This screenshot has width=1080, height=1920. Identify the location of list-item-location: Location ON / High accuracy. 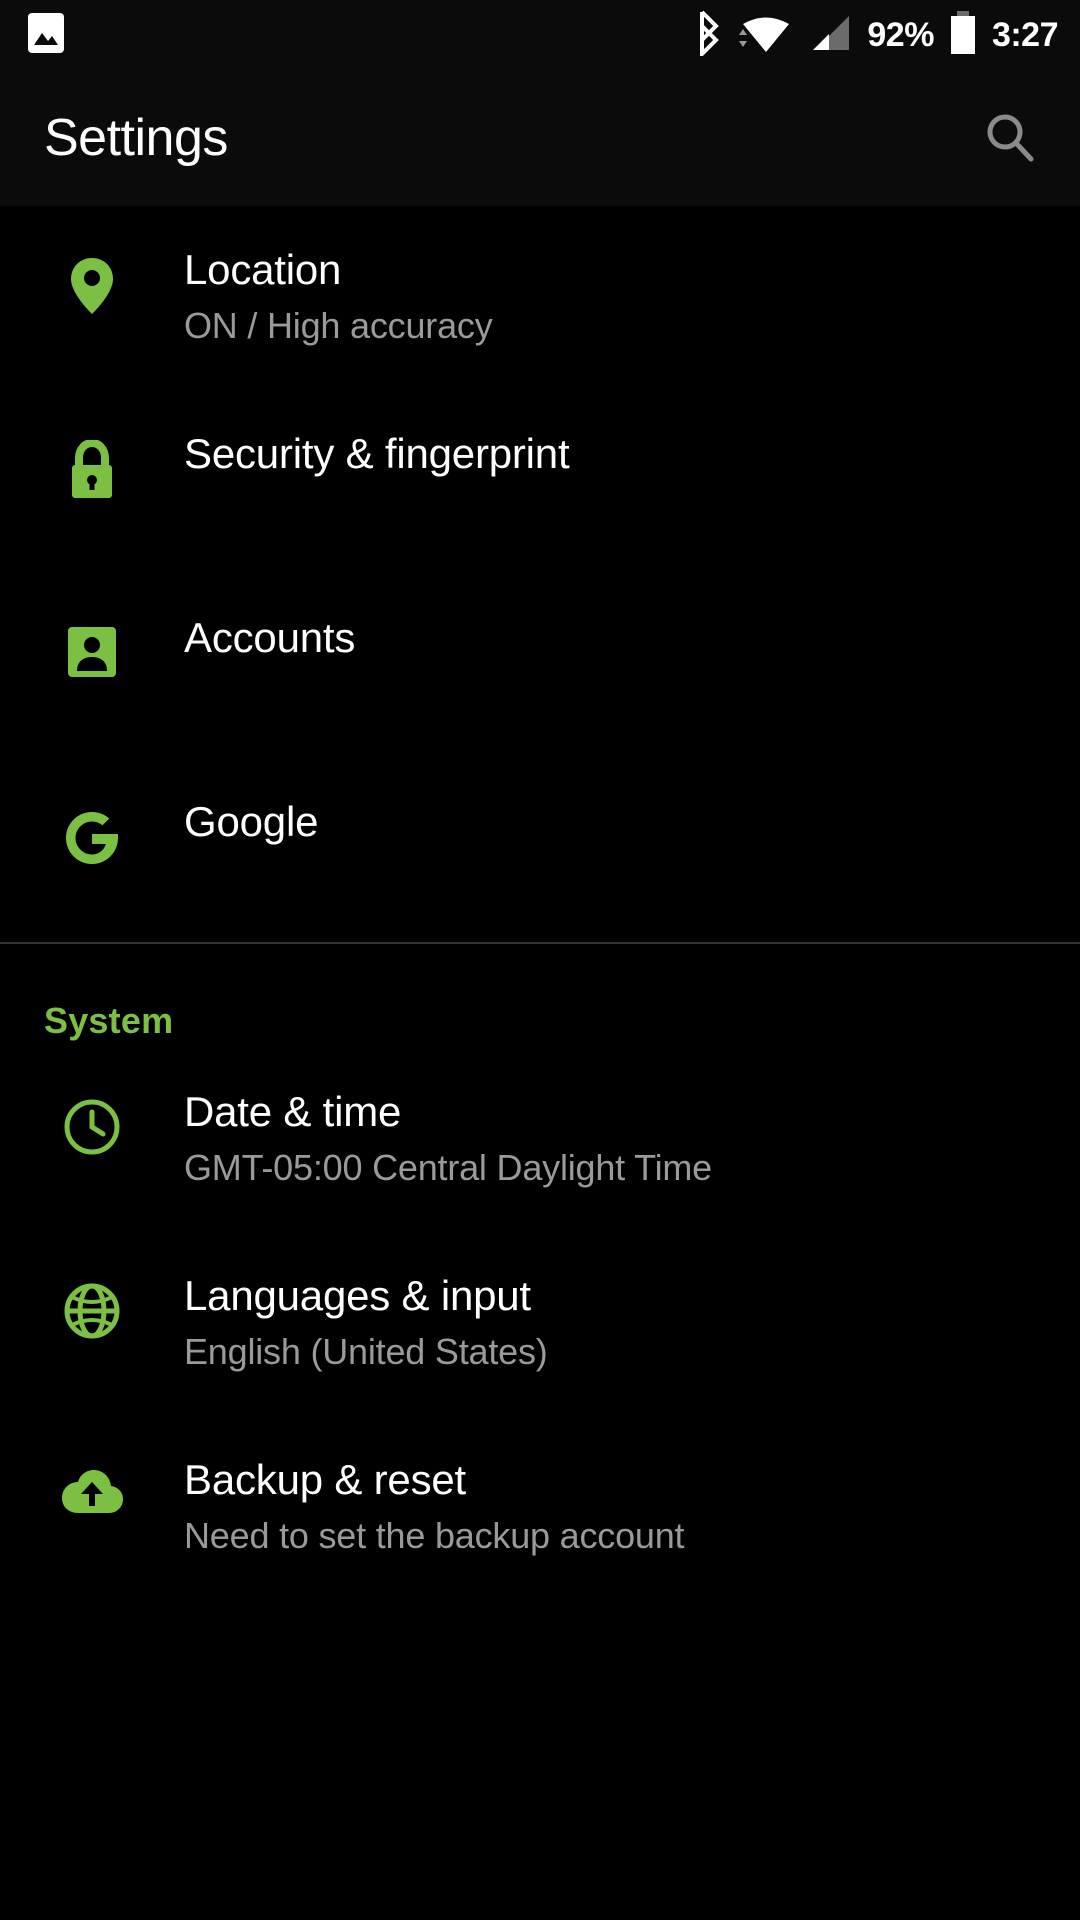
(540, 298).